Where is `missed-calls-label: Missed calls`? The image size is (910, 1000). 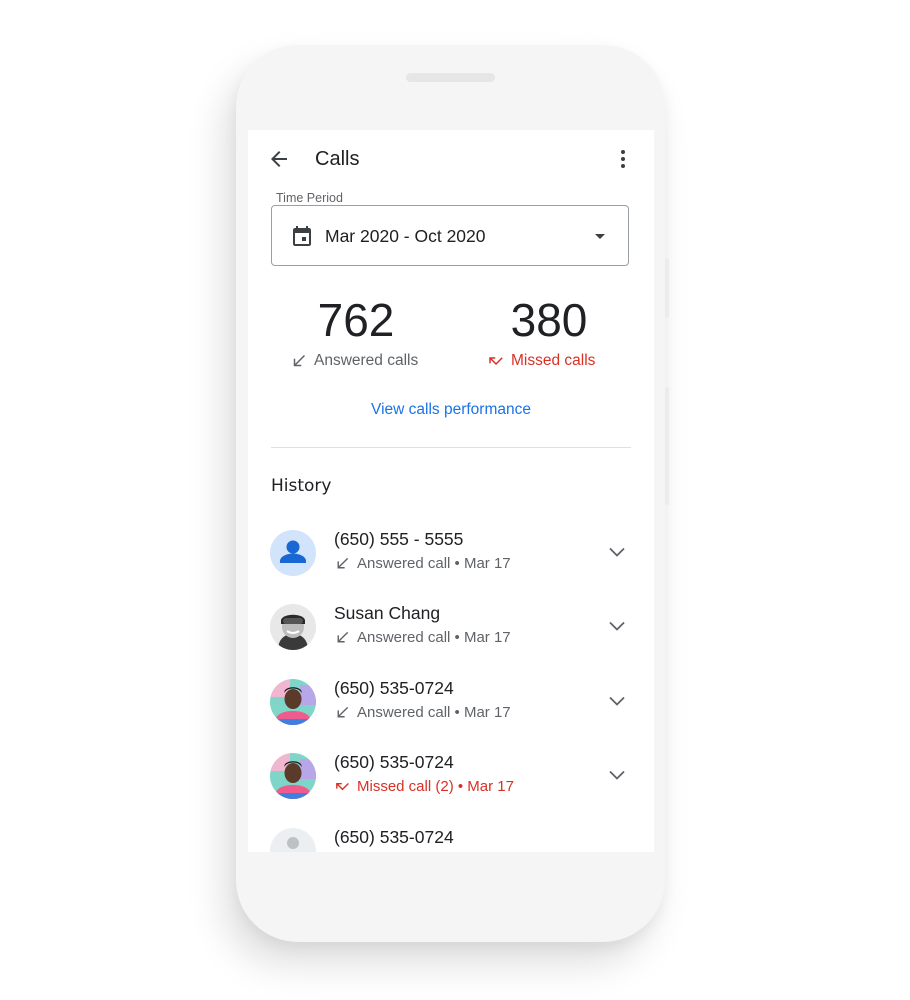 missed-calls-label: Missed calls is located at coordinates (541, 361).